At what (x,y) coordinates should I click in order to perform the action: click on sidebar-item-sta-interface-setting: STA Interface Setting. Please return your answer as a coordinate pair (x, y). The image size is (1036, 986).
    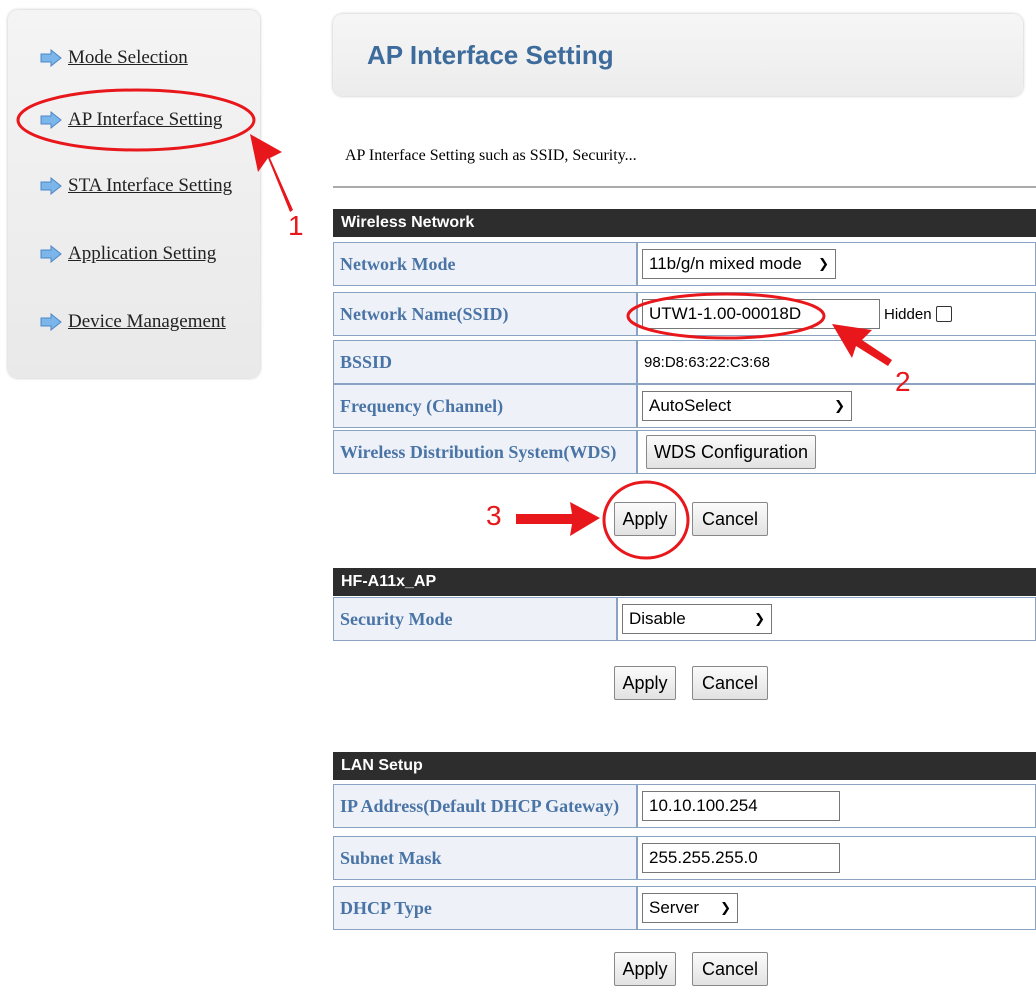
    Looking at the image, I should click on (136, 186).